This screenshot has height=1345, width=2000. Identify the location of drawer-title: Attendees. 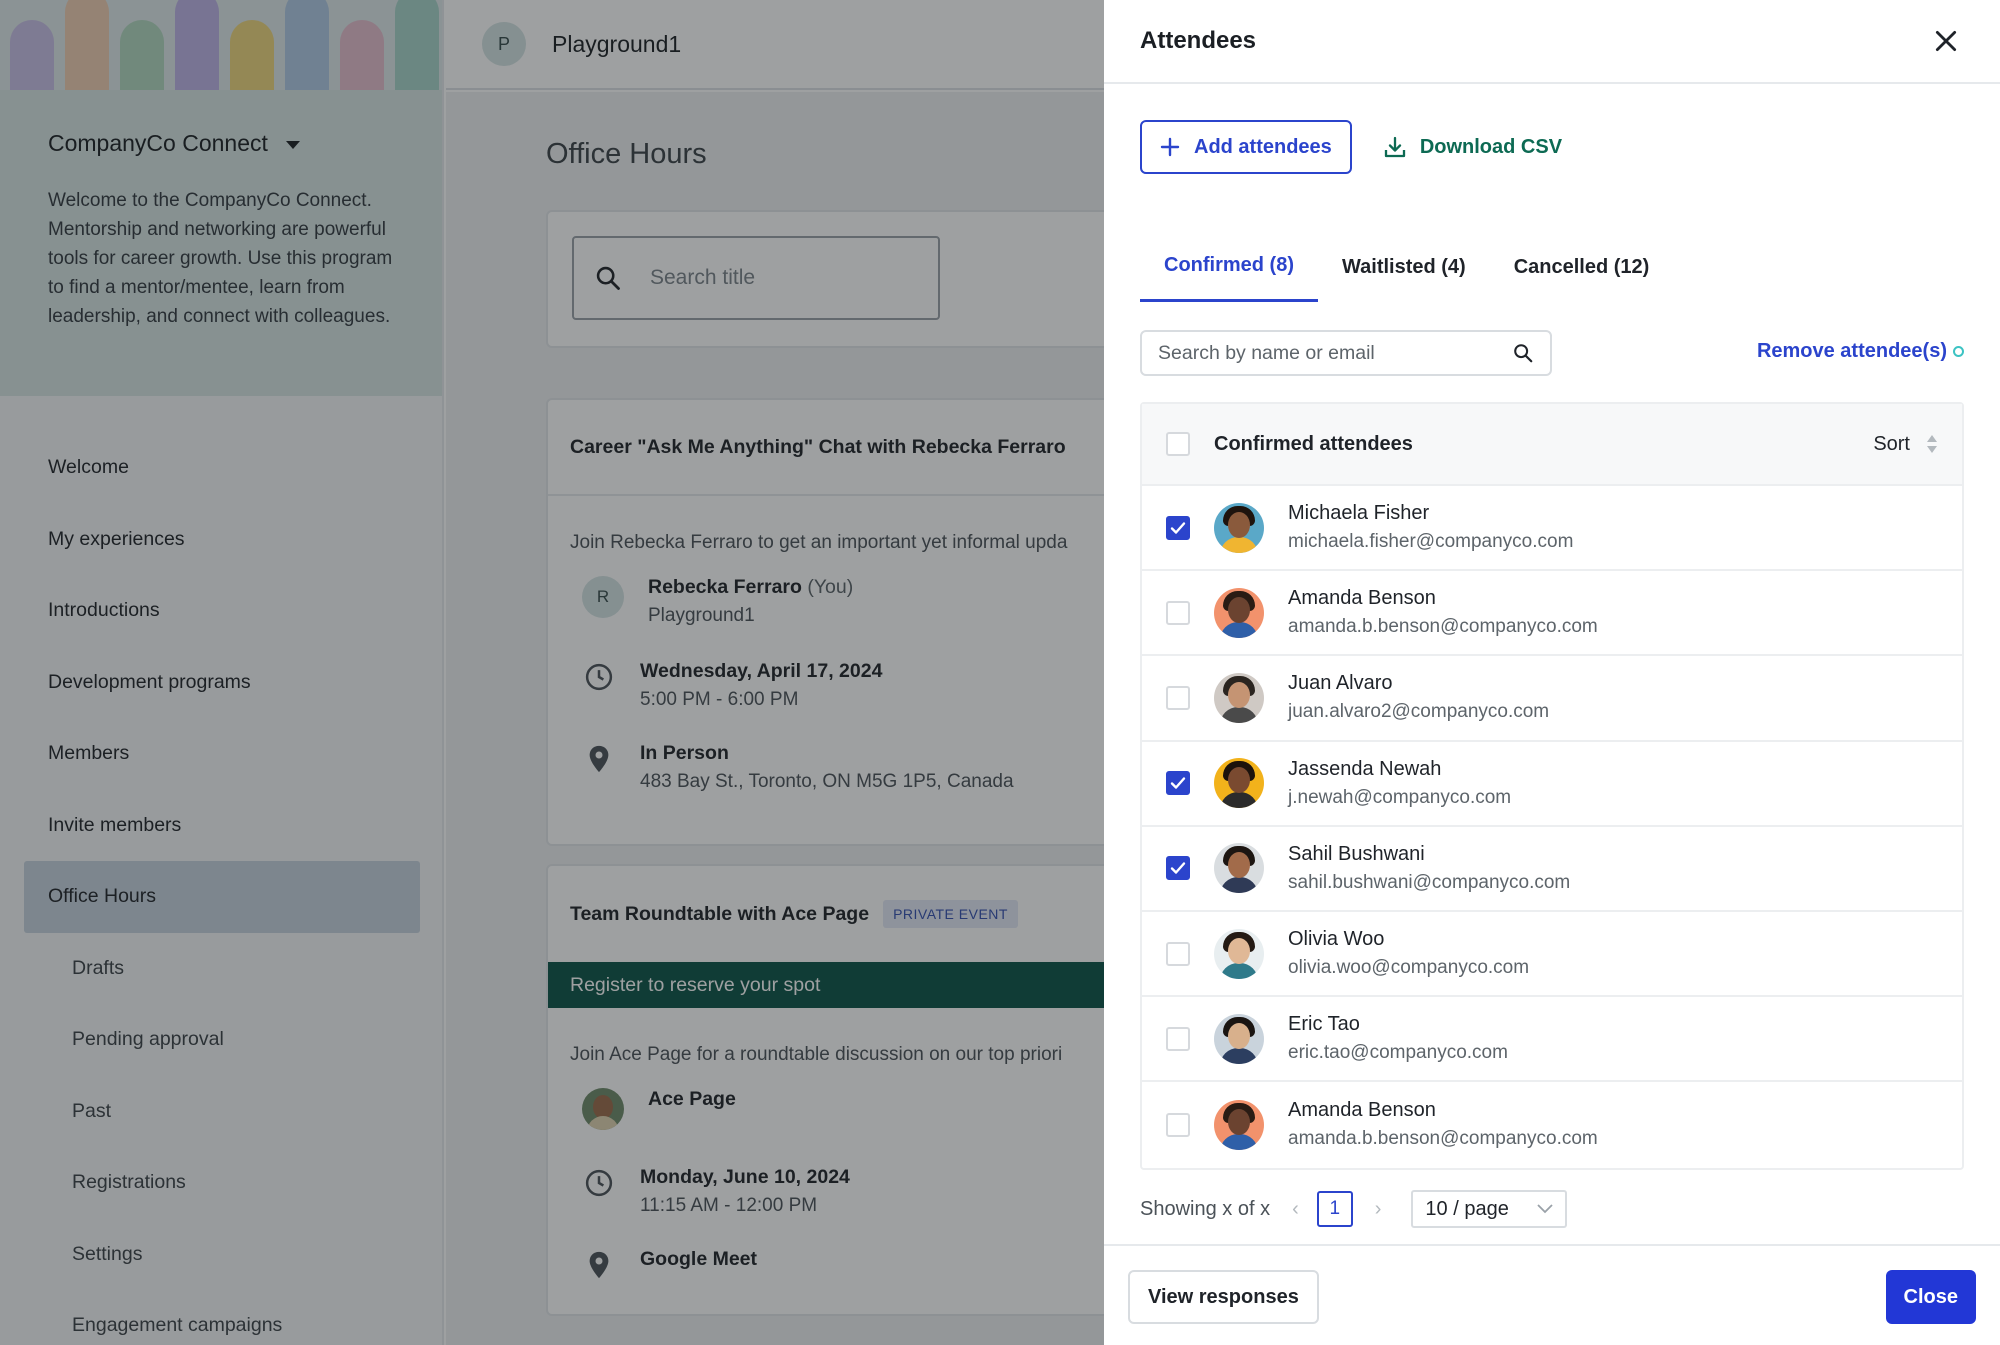
(1198, 40).